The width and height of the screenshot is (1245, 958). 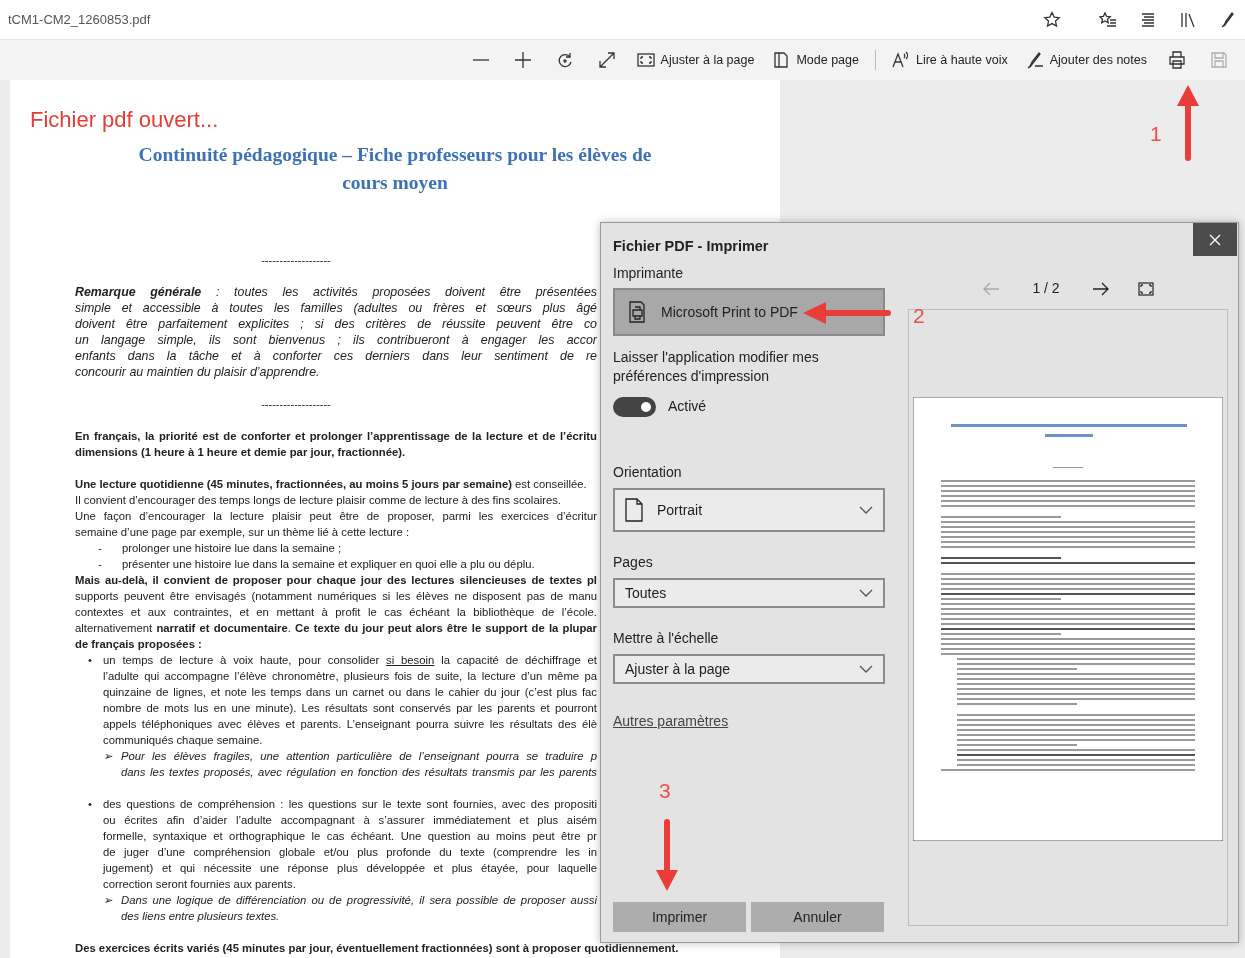 What do you see at coordinates (633, 562) in the screenshot?
I see `field-label: Pages` at bounding box center [633, 562].